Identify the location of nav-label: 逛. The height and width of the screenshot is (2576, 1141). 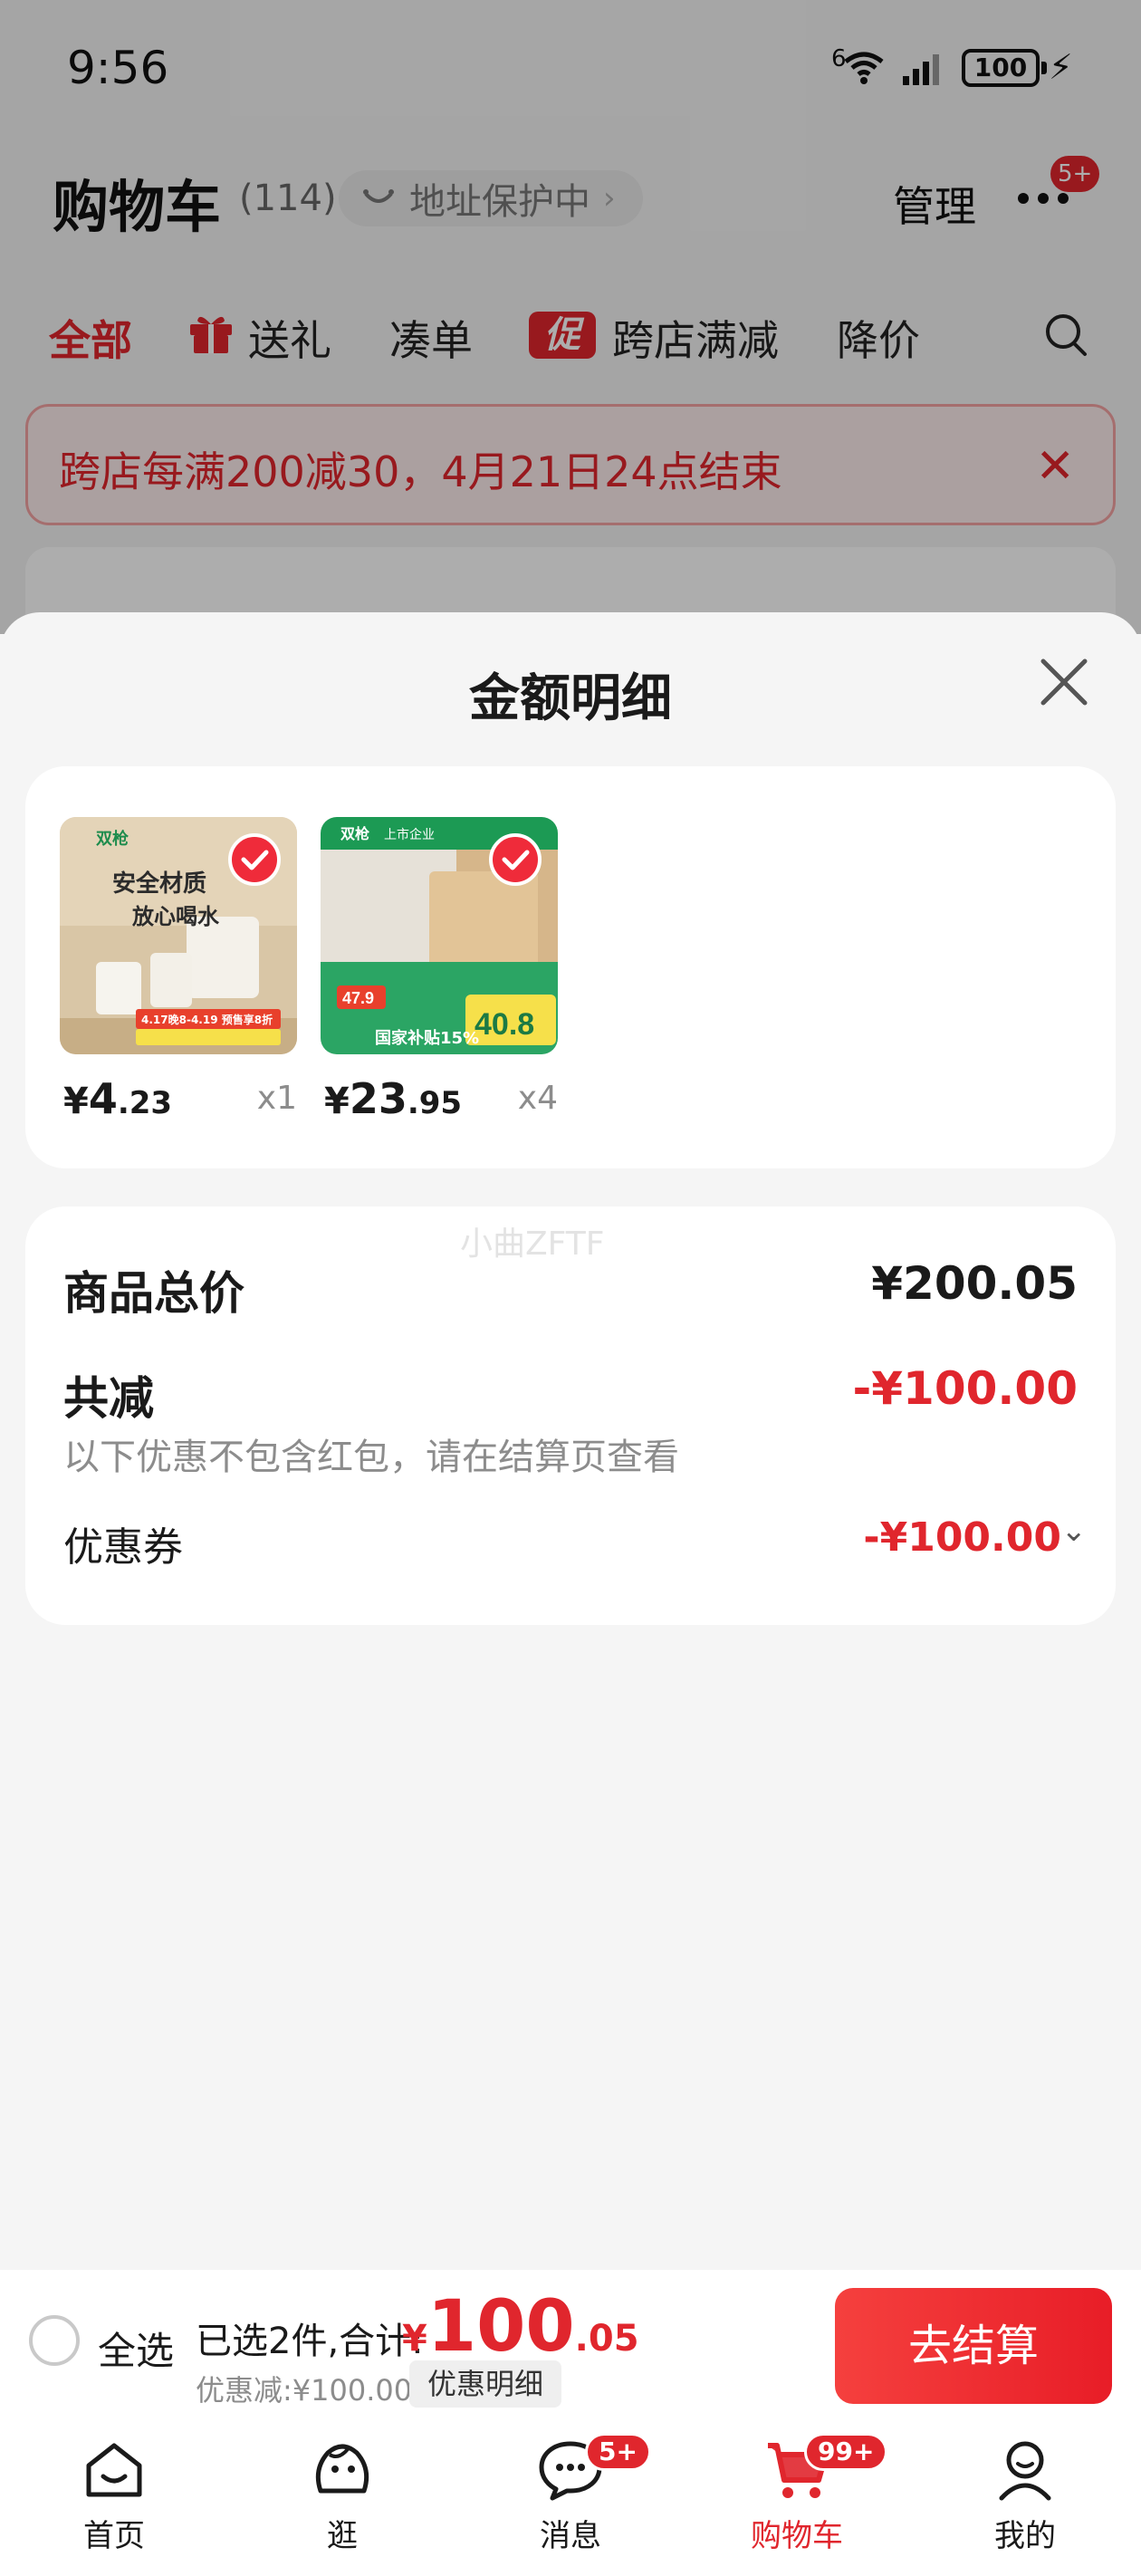
(342, 2536).